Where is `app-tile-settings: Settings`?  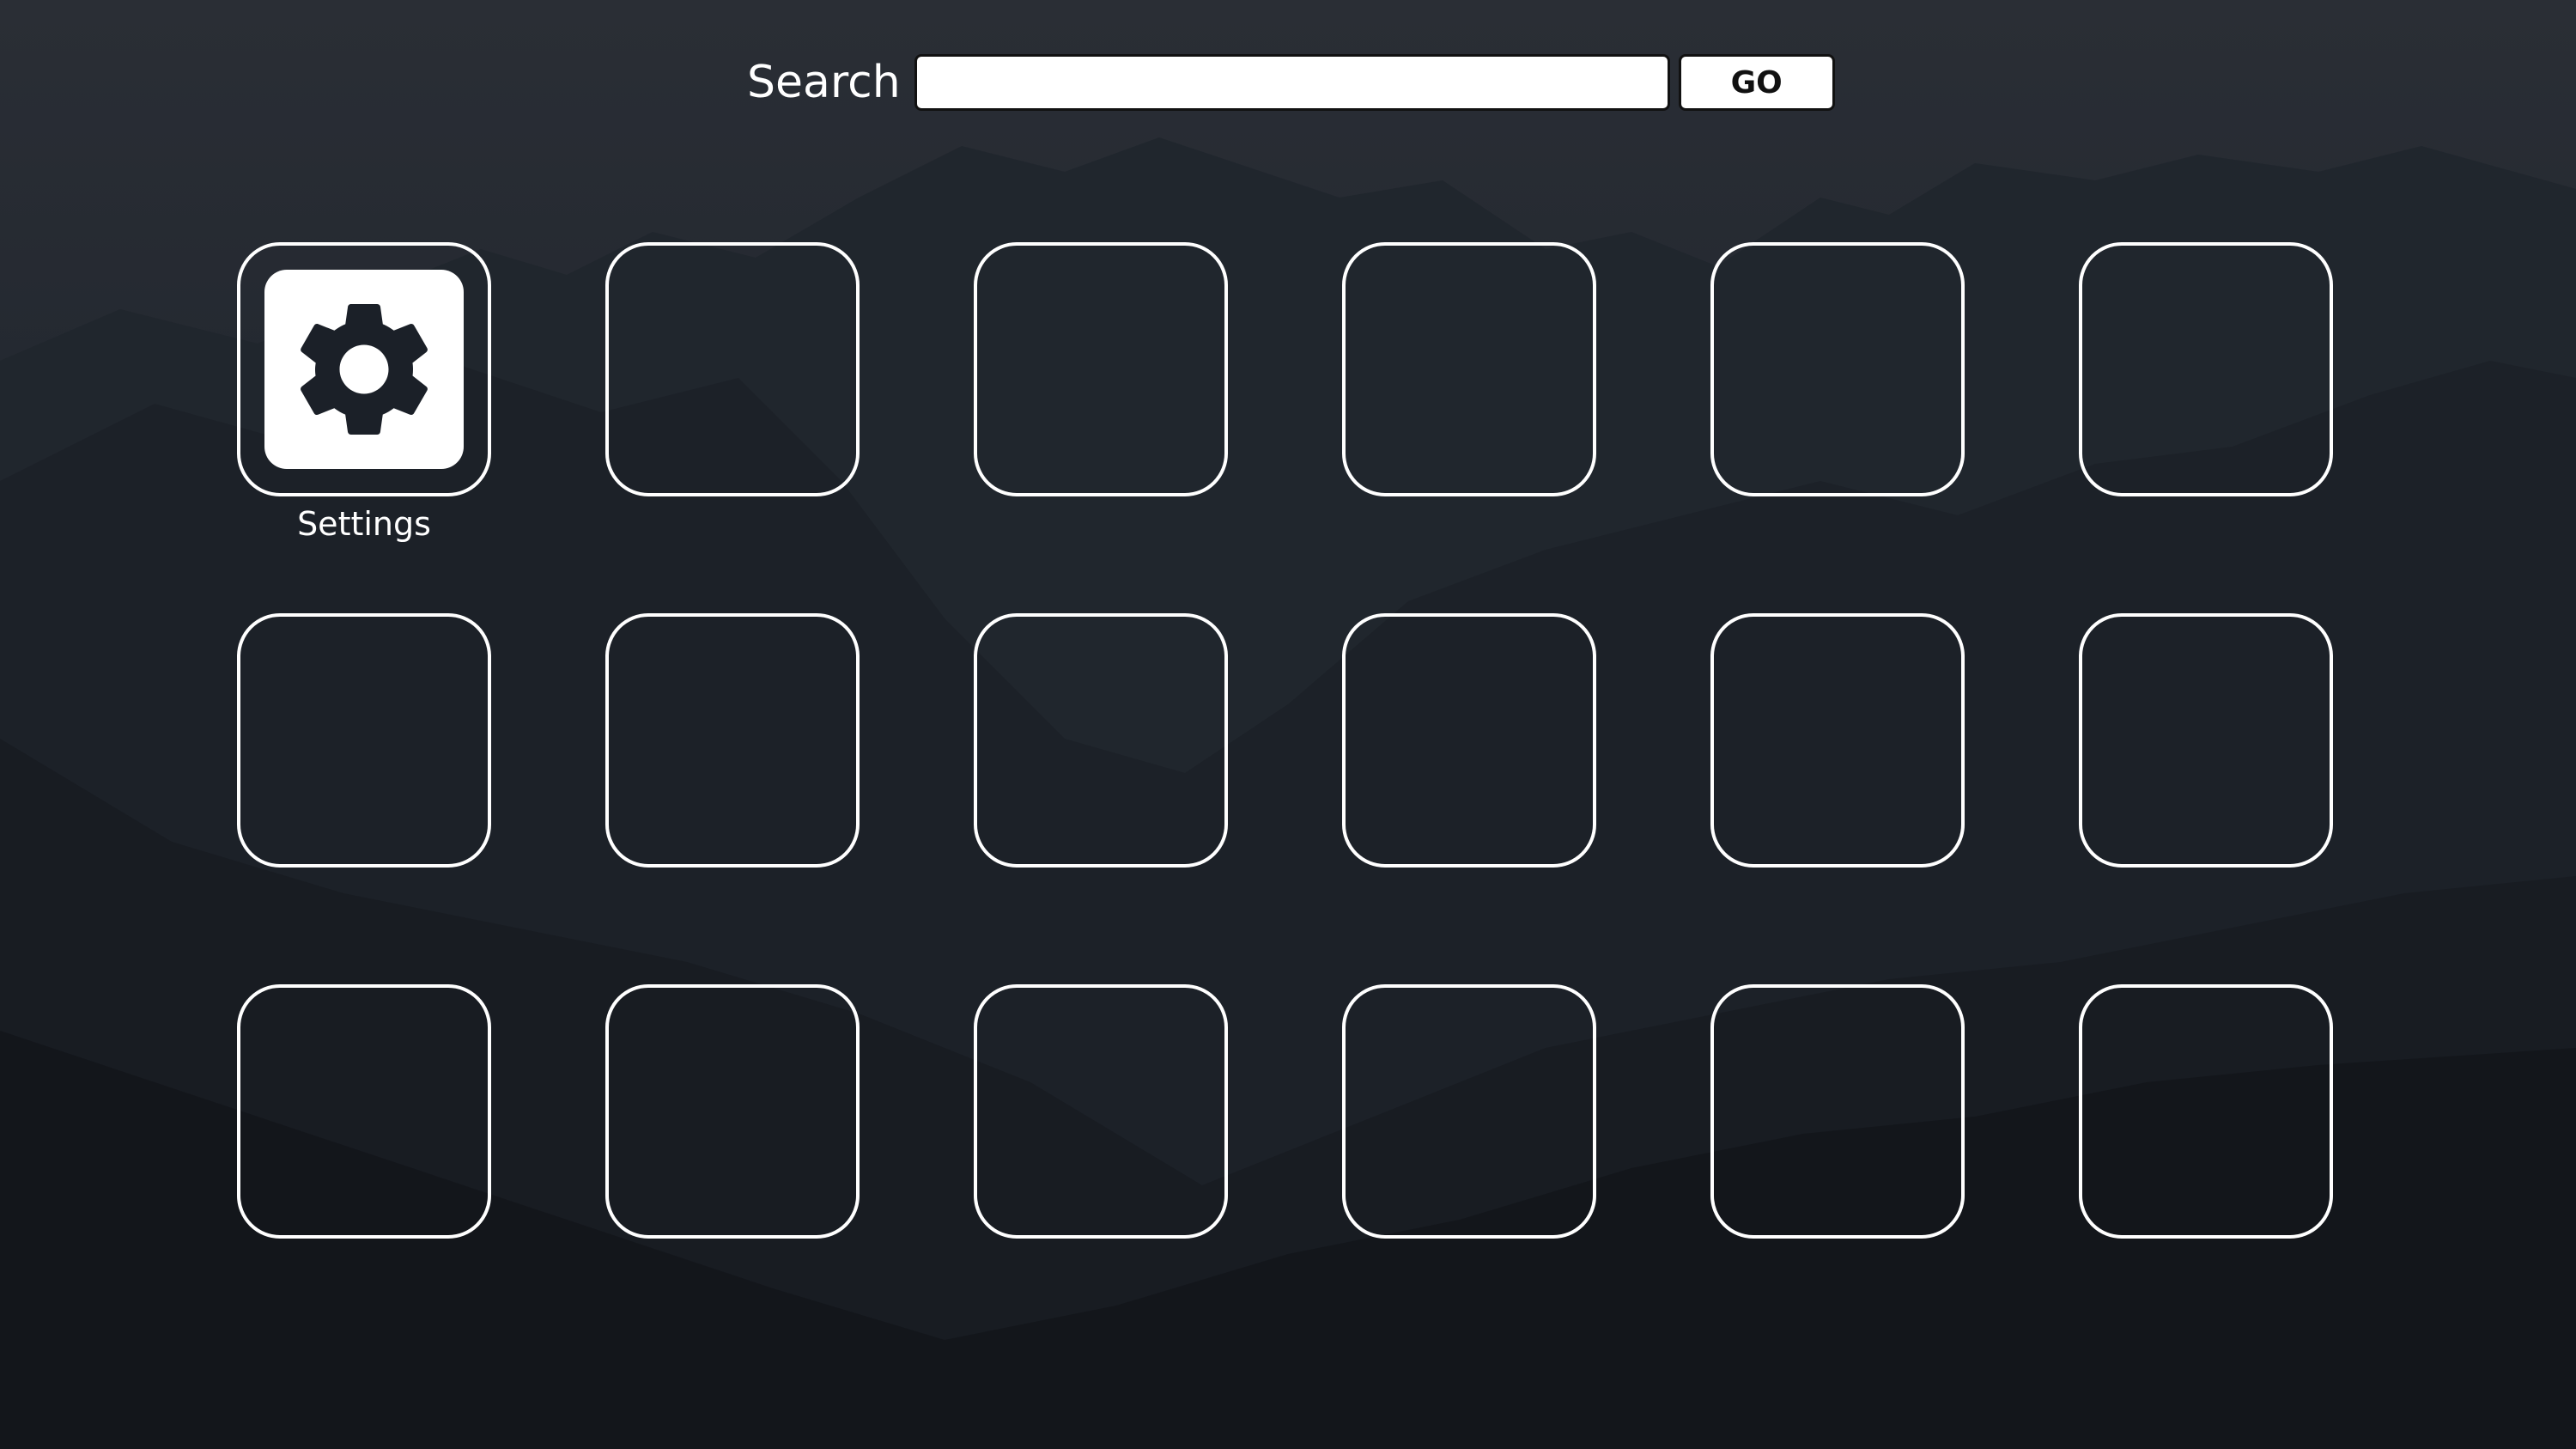
app-tile-settings: Settings is located at coordinates (364, 392).